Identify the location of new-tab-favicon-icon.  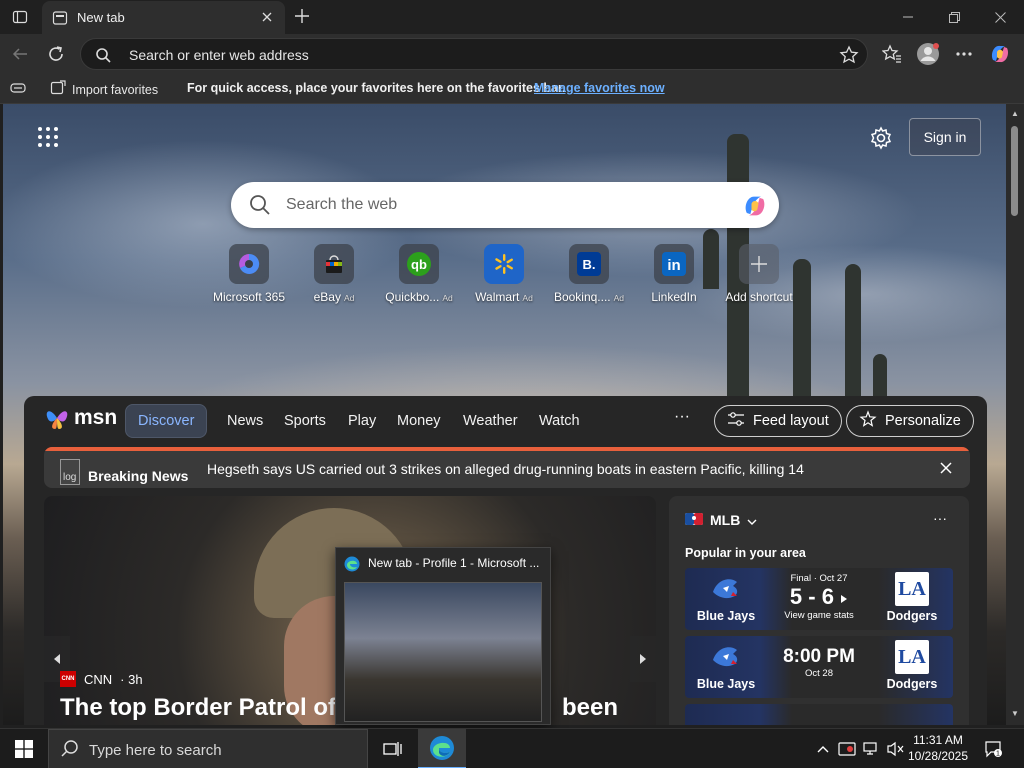
(60, 18).